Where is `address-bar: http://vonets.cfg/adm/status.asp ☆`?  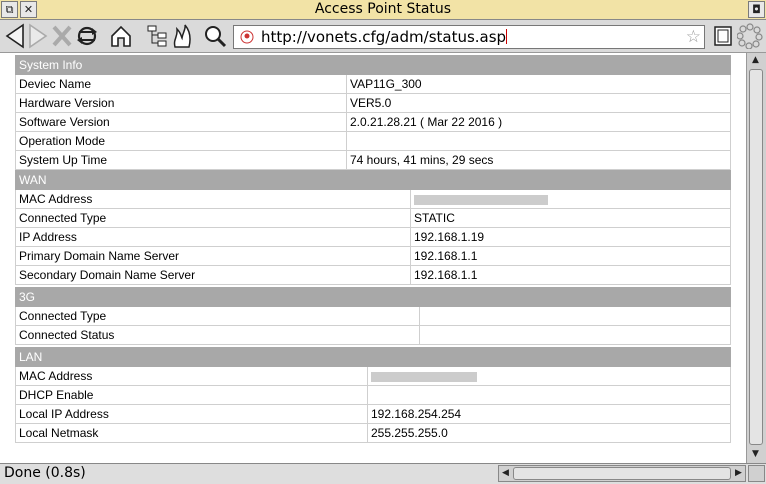 address-bar: http://vonets.cfg/adm/status.asp ☆ is located at coordinates (469, 37).